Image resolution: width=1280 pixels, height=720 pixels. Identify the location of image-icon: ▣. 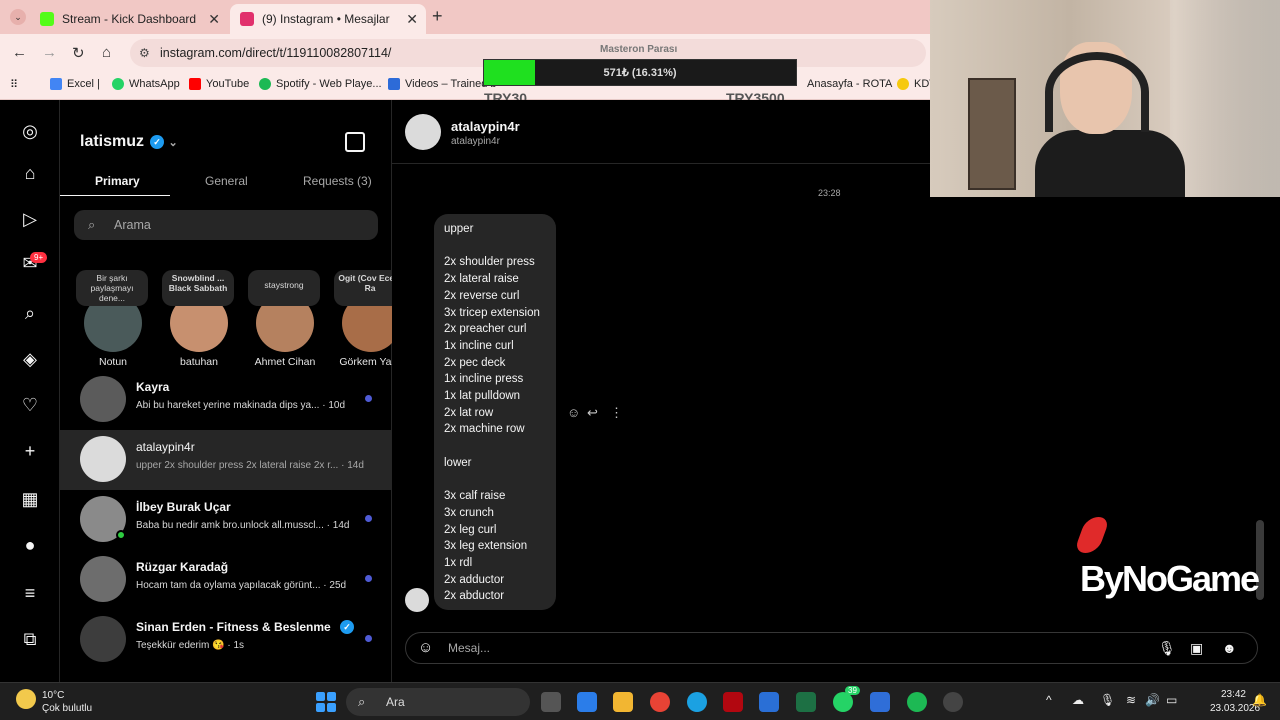
(1196, 648).